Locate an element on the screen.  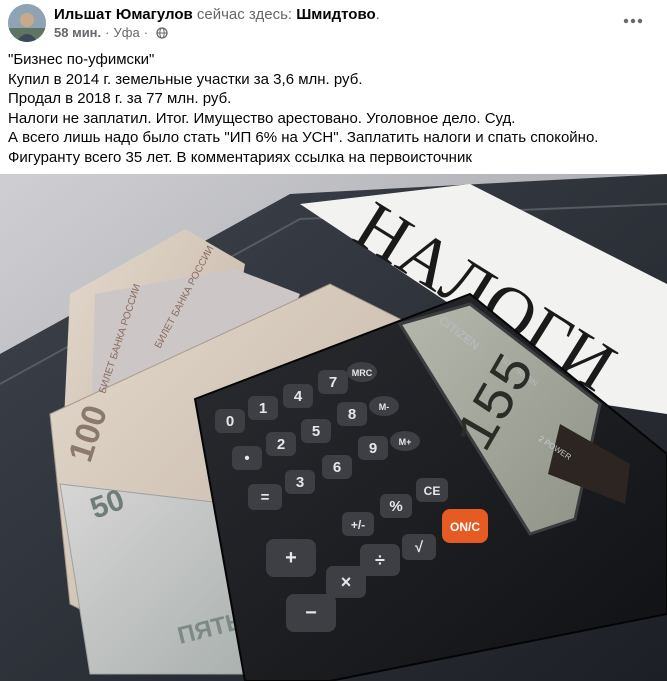
place-suffix: . is located at coordinates (377, 14).